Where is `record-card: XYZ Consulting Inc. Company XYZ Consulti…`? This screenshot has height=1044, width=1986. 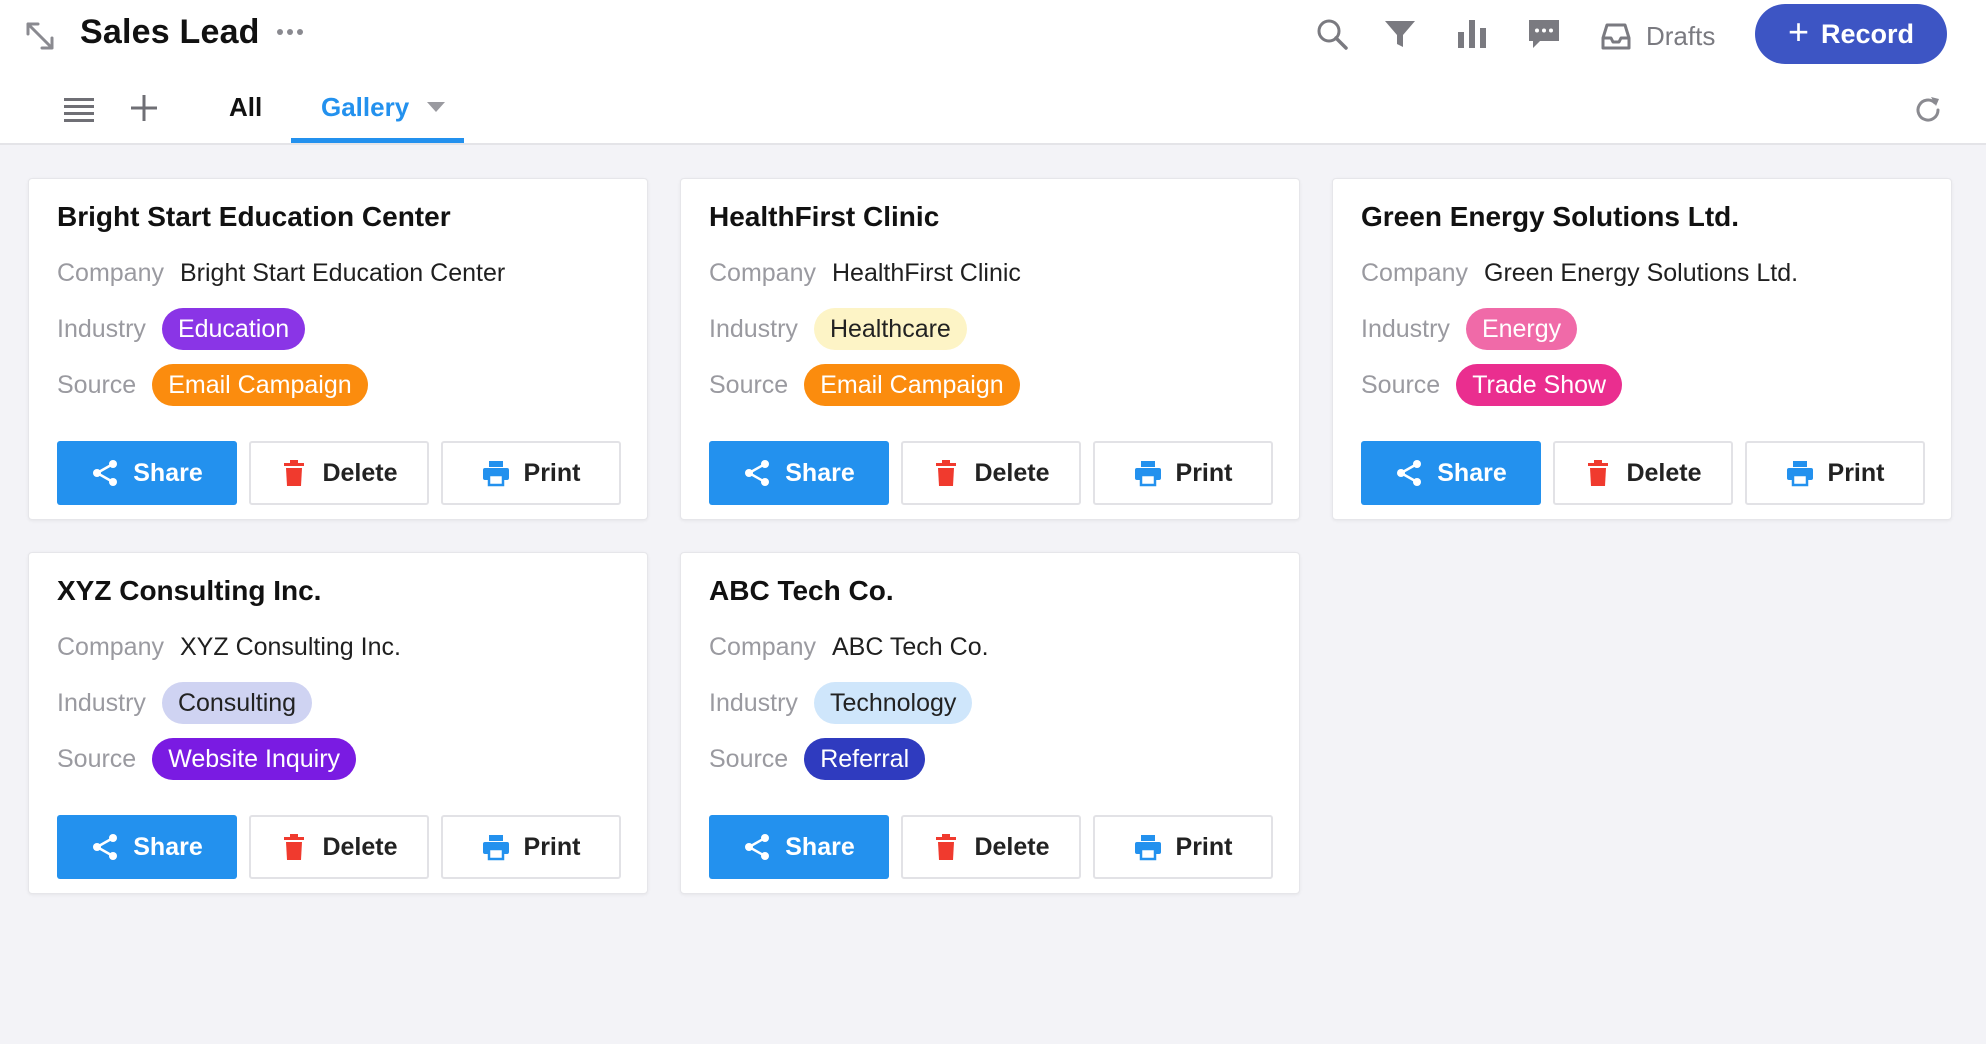
record-card: XYZ Consulting Inc. Company XYZ Consulti… is located at coordinates (338, 723).